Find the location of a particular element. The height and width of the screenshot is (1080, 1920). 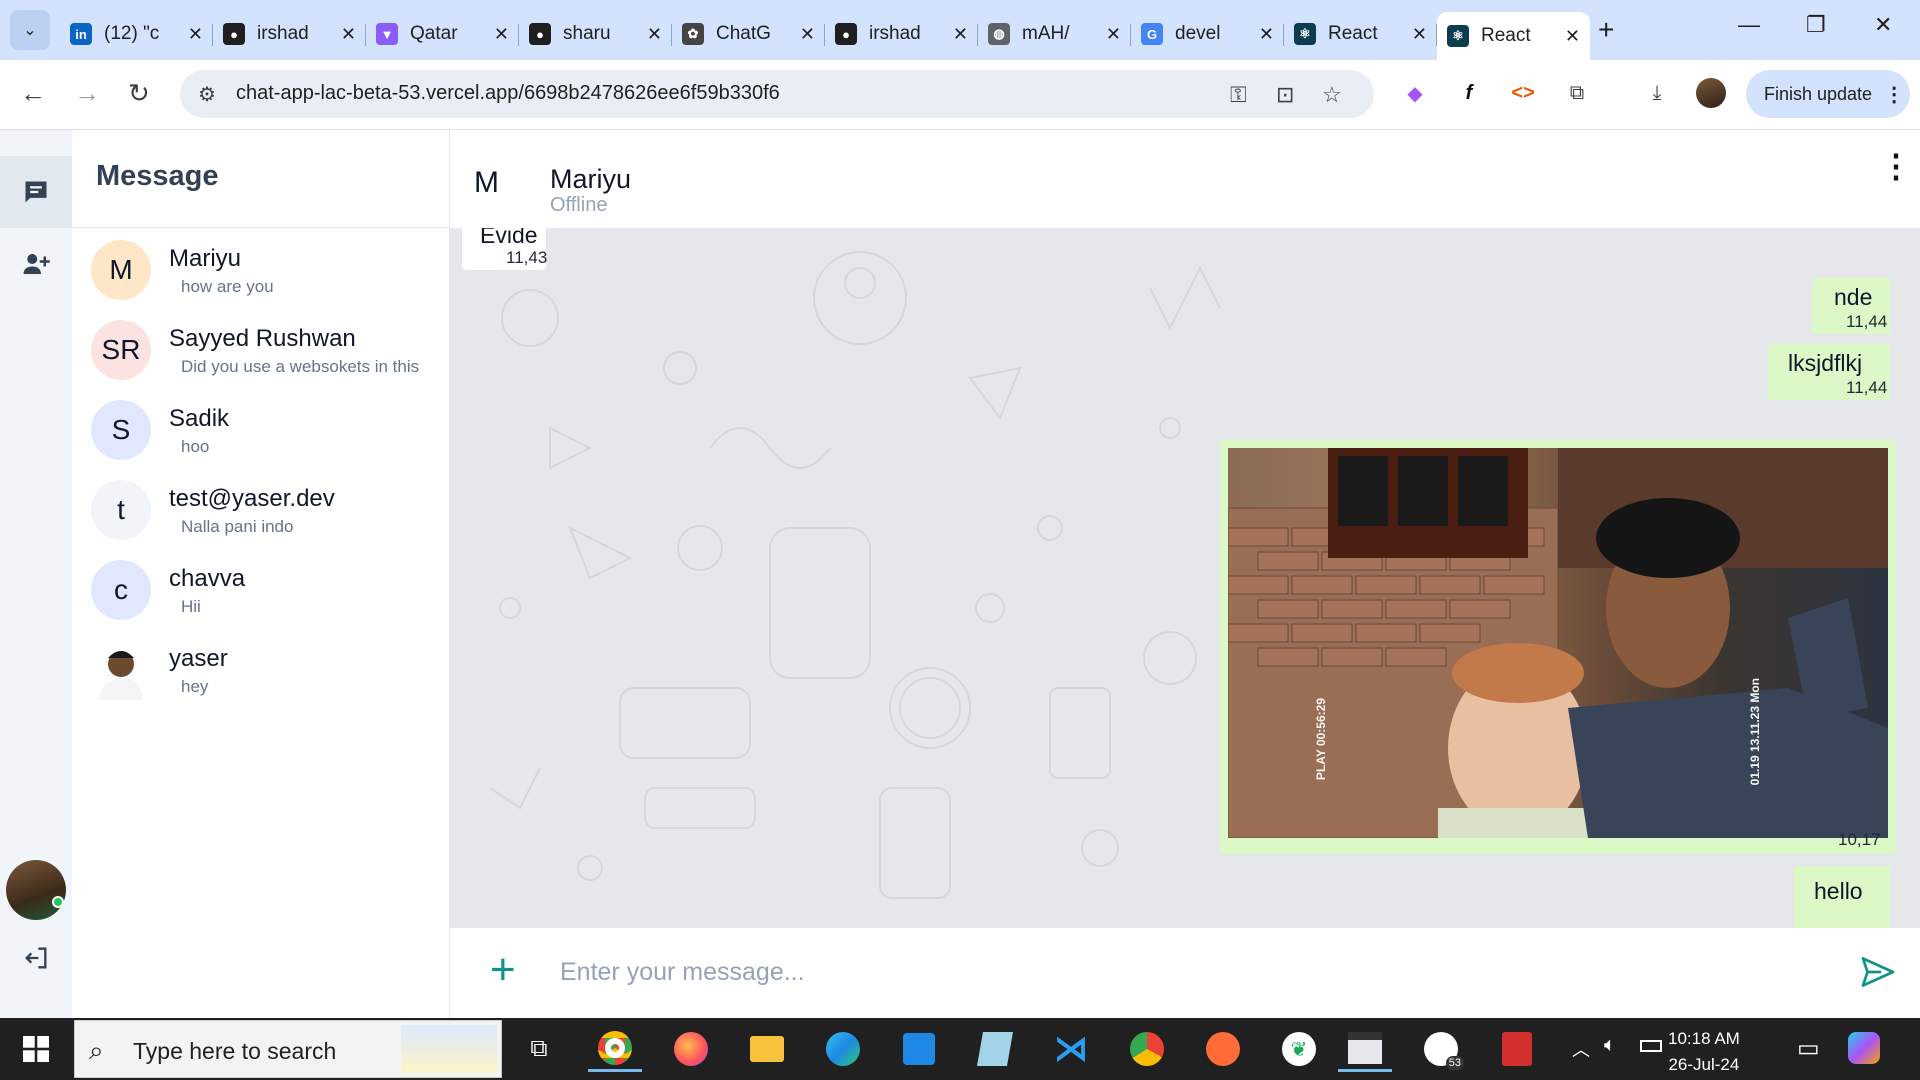

reload-button: ↻ is located at coordinates (139, 93).